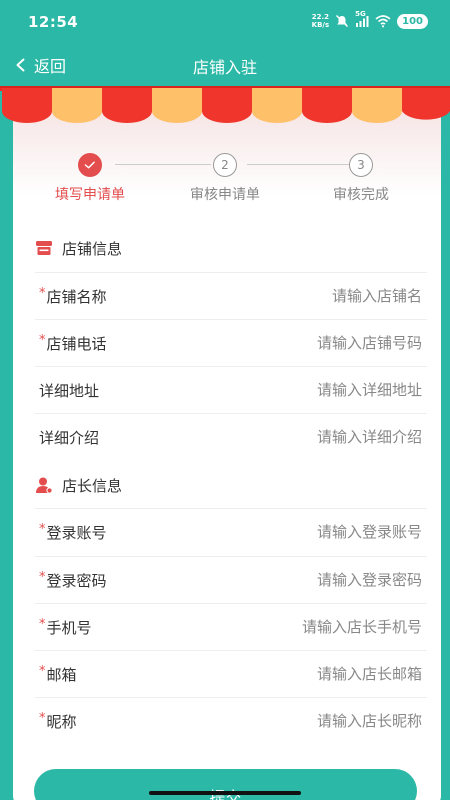 Image resolution: width=450 pixels, height=800 pixels. I want to click on shop-info-title: 店铺信息, so click(92, 248).